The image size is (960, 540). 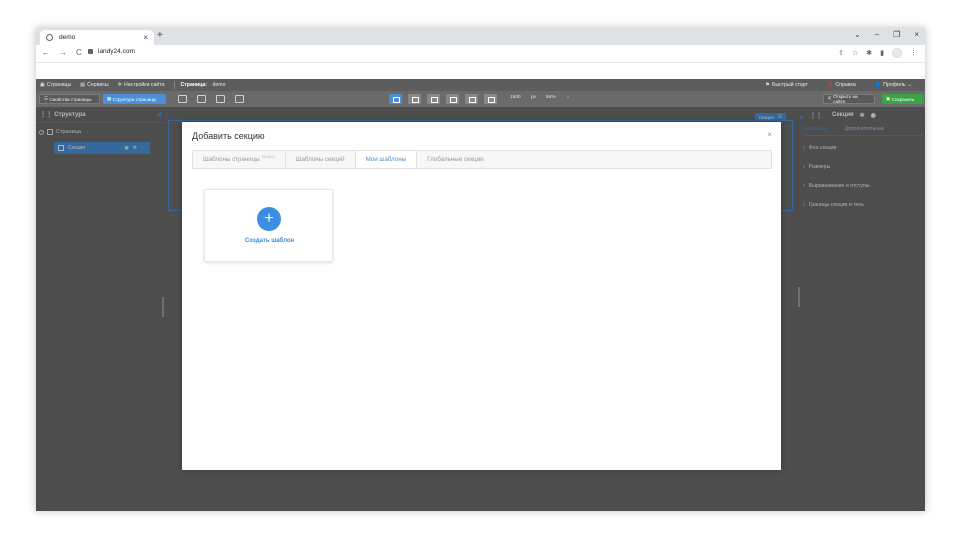 What do you see at coordinates (219, 85) in the screenshot?
I see `page-name: demo` at bounding box center [219, 85].